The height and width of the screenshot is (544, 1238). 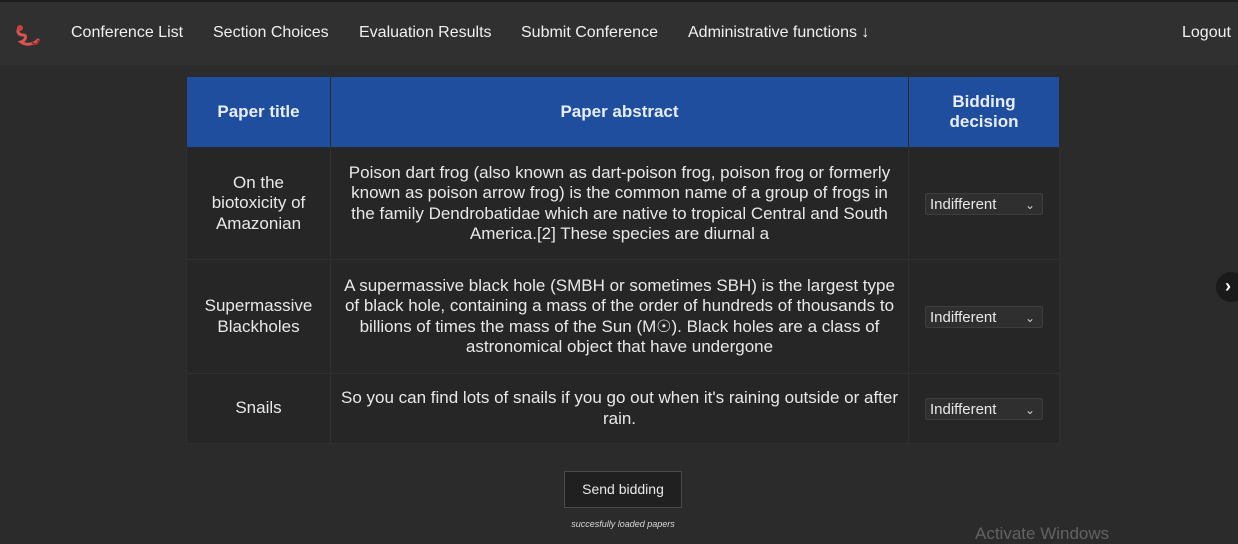 I want to click on paper-title-cell: On the biotoxicity of Amazonian, so click(x=258, y=203).